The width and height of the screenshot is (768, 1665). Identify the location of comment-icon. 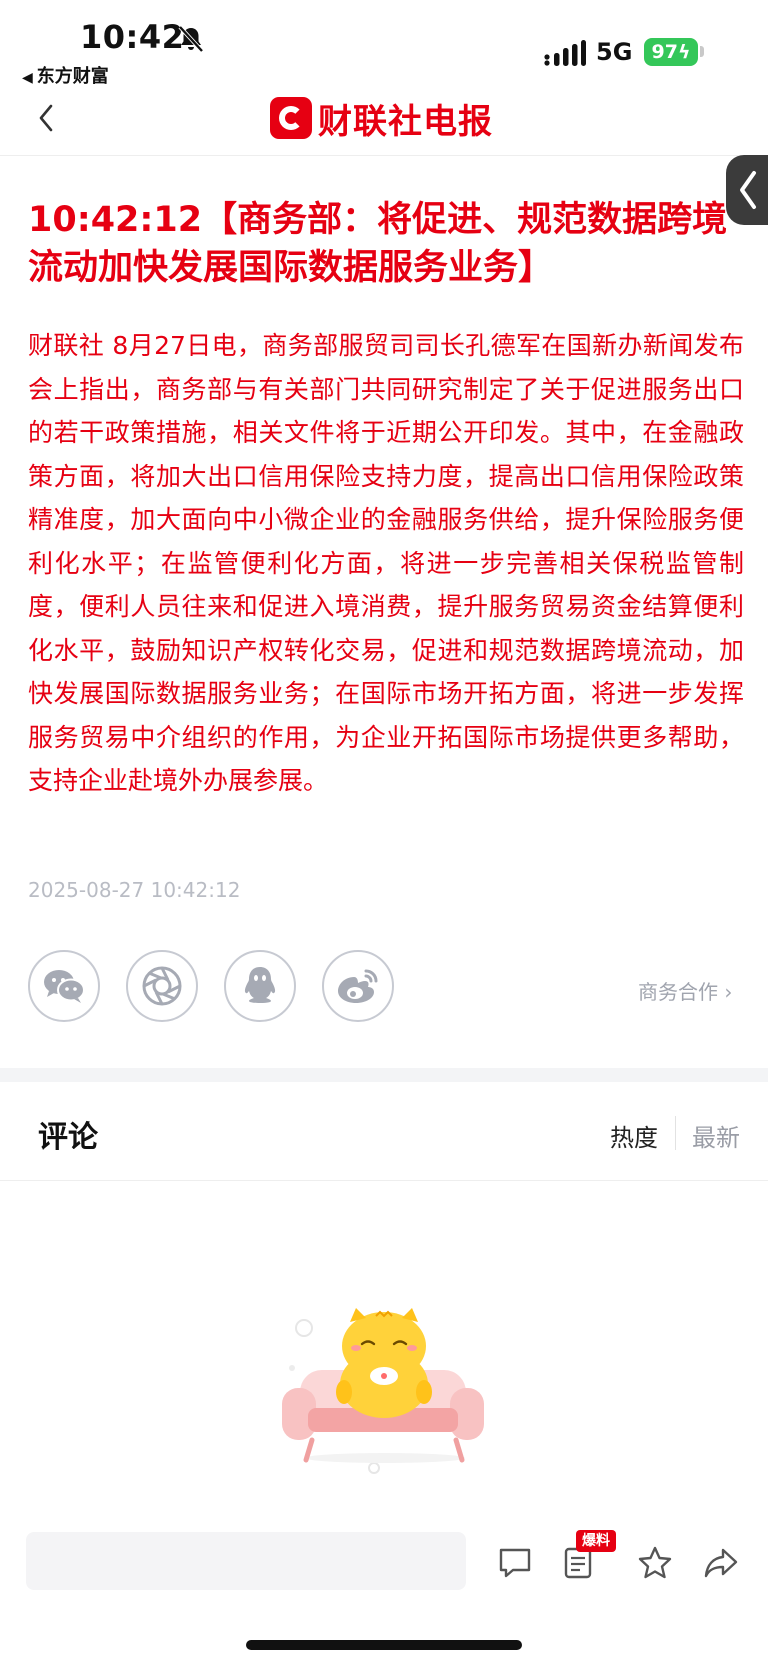
(515, 1563).